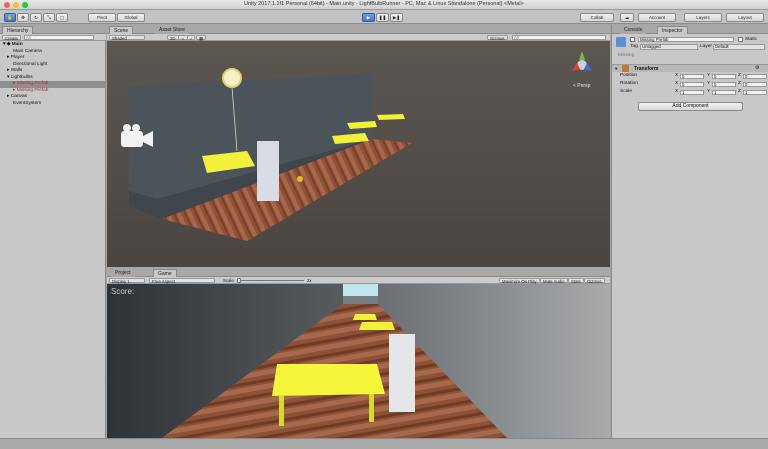 This screenshot has width=768, height=449. What do you see at coordinates (402, 373) in the screenshot?
I see `game-block` at bounding box center [402, 373].